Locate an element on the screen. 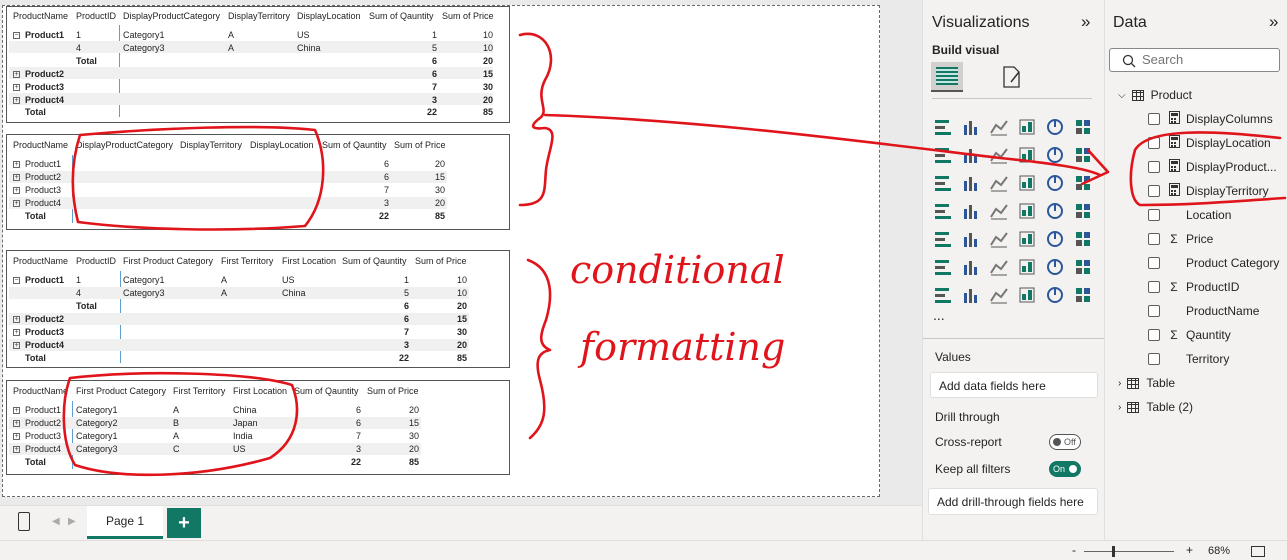 The width and height of the screenshot is (1287, 560). build-visual-tab is located at coordinates (947, 77).